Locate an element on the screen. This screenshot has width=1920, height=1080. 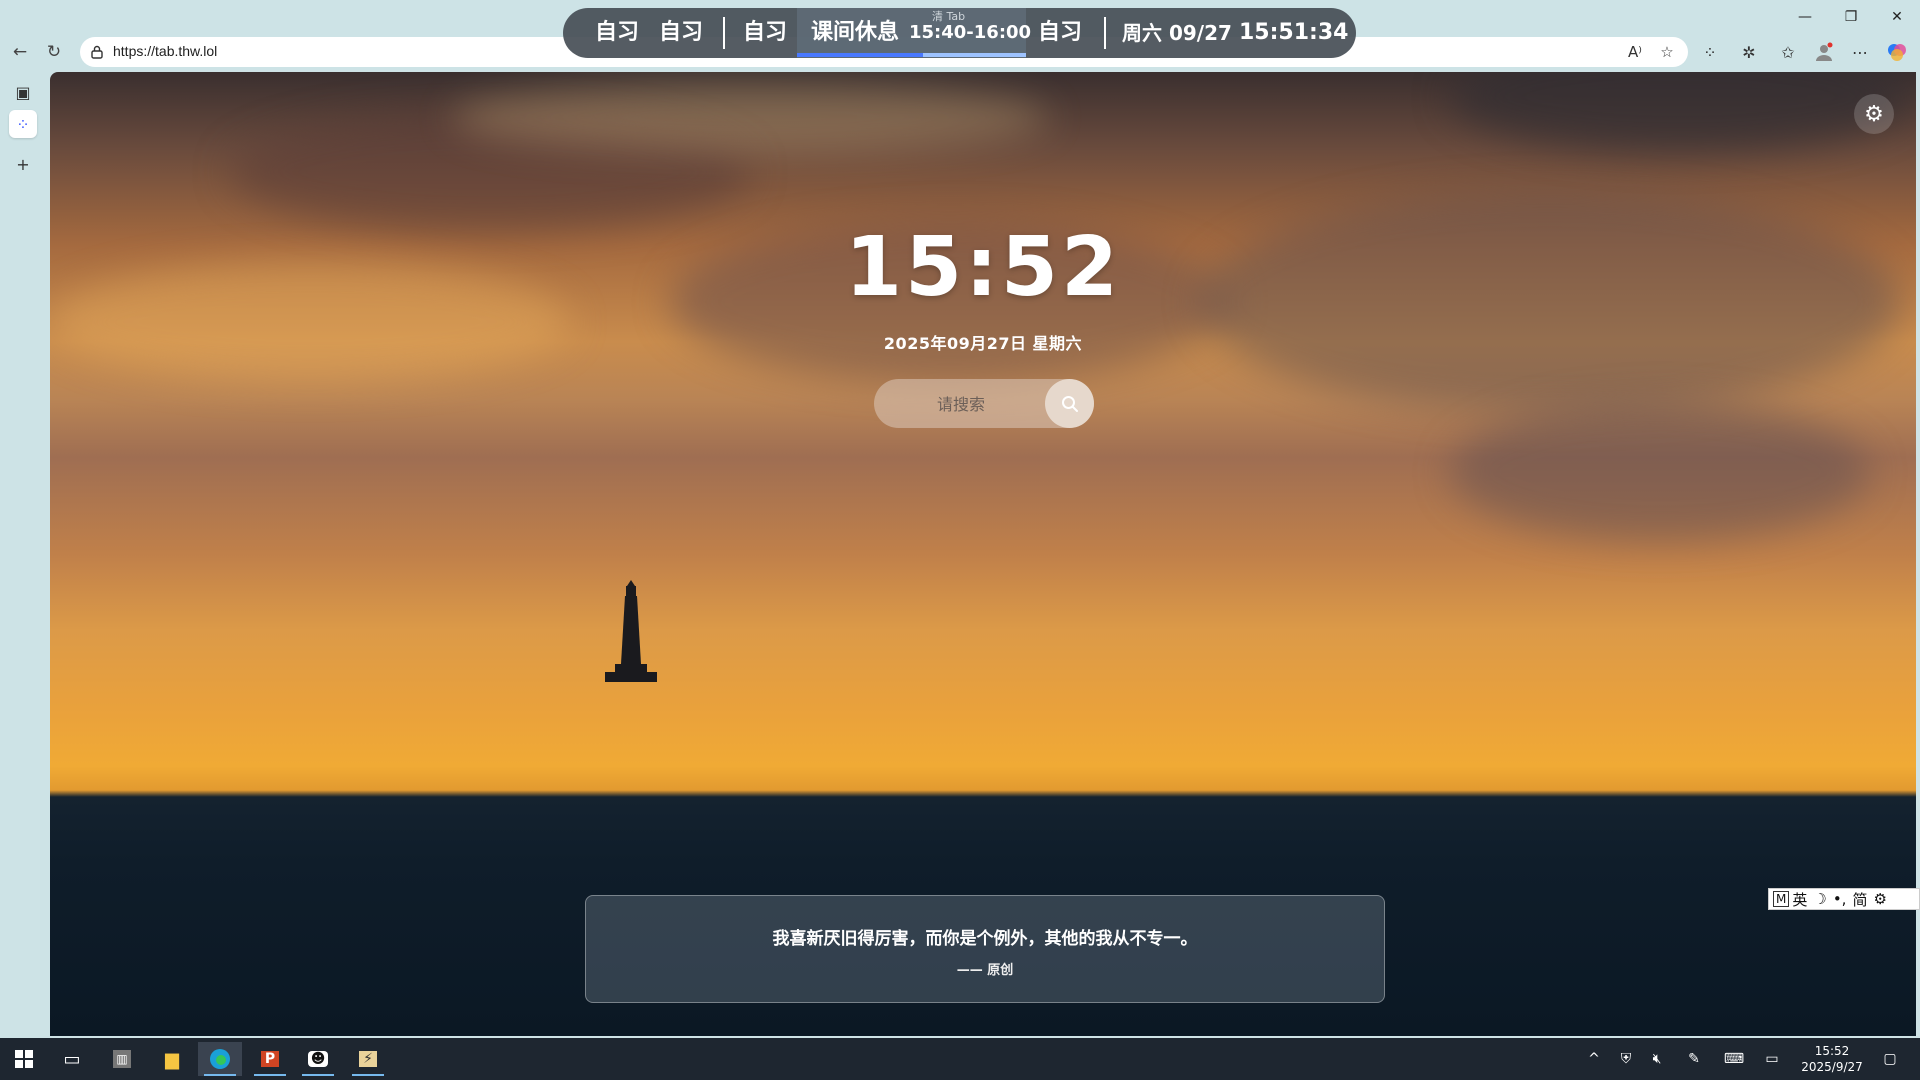
task-view-icon: ▭ is located at coordinates (72, 1059).